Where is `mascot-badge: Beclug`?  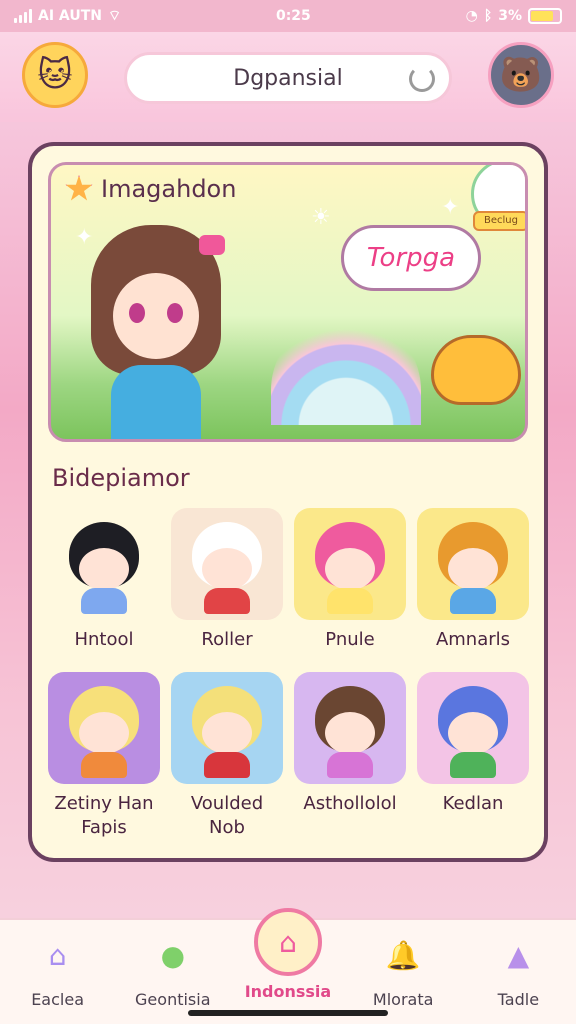
mascot-badge: Beclug is located at coordinates (499, 221).